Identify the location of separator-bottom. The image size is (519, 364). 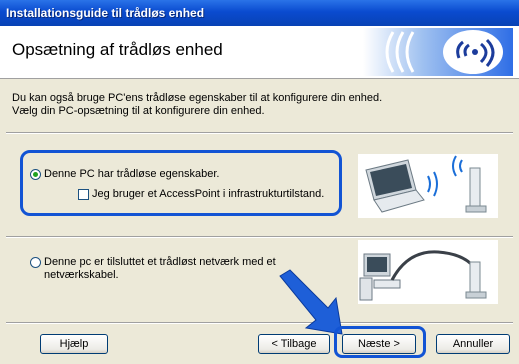
(259, 323).